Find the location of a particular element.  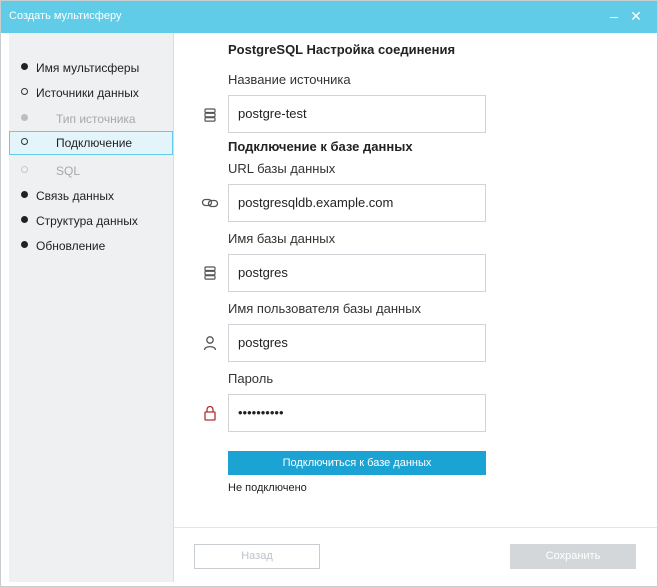

title-bar: Создать мультисферу – ✕ is located at coordinates (329, 17).